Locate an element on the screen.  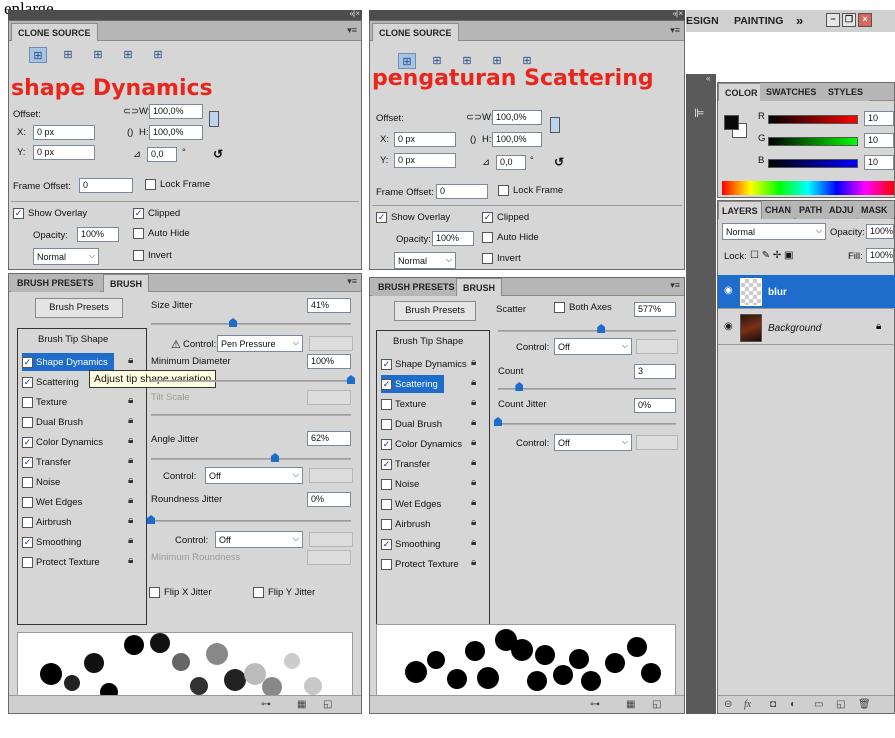
tab-swatches: SWATCHES is located at coordinates (791, 92).